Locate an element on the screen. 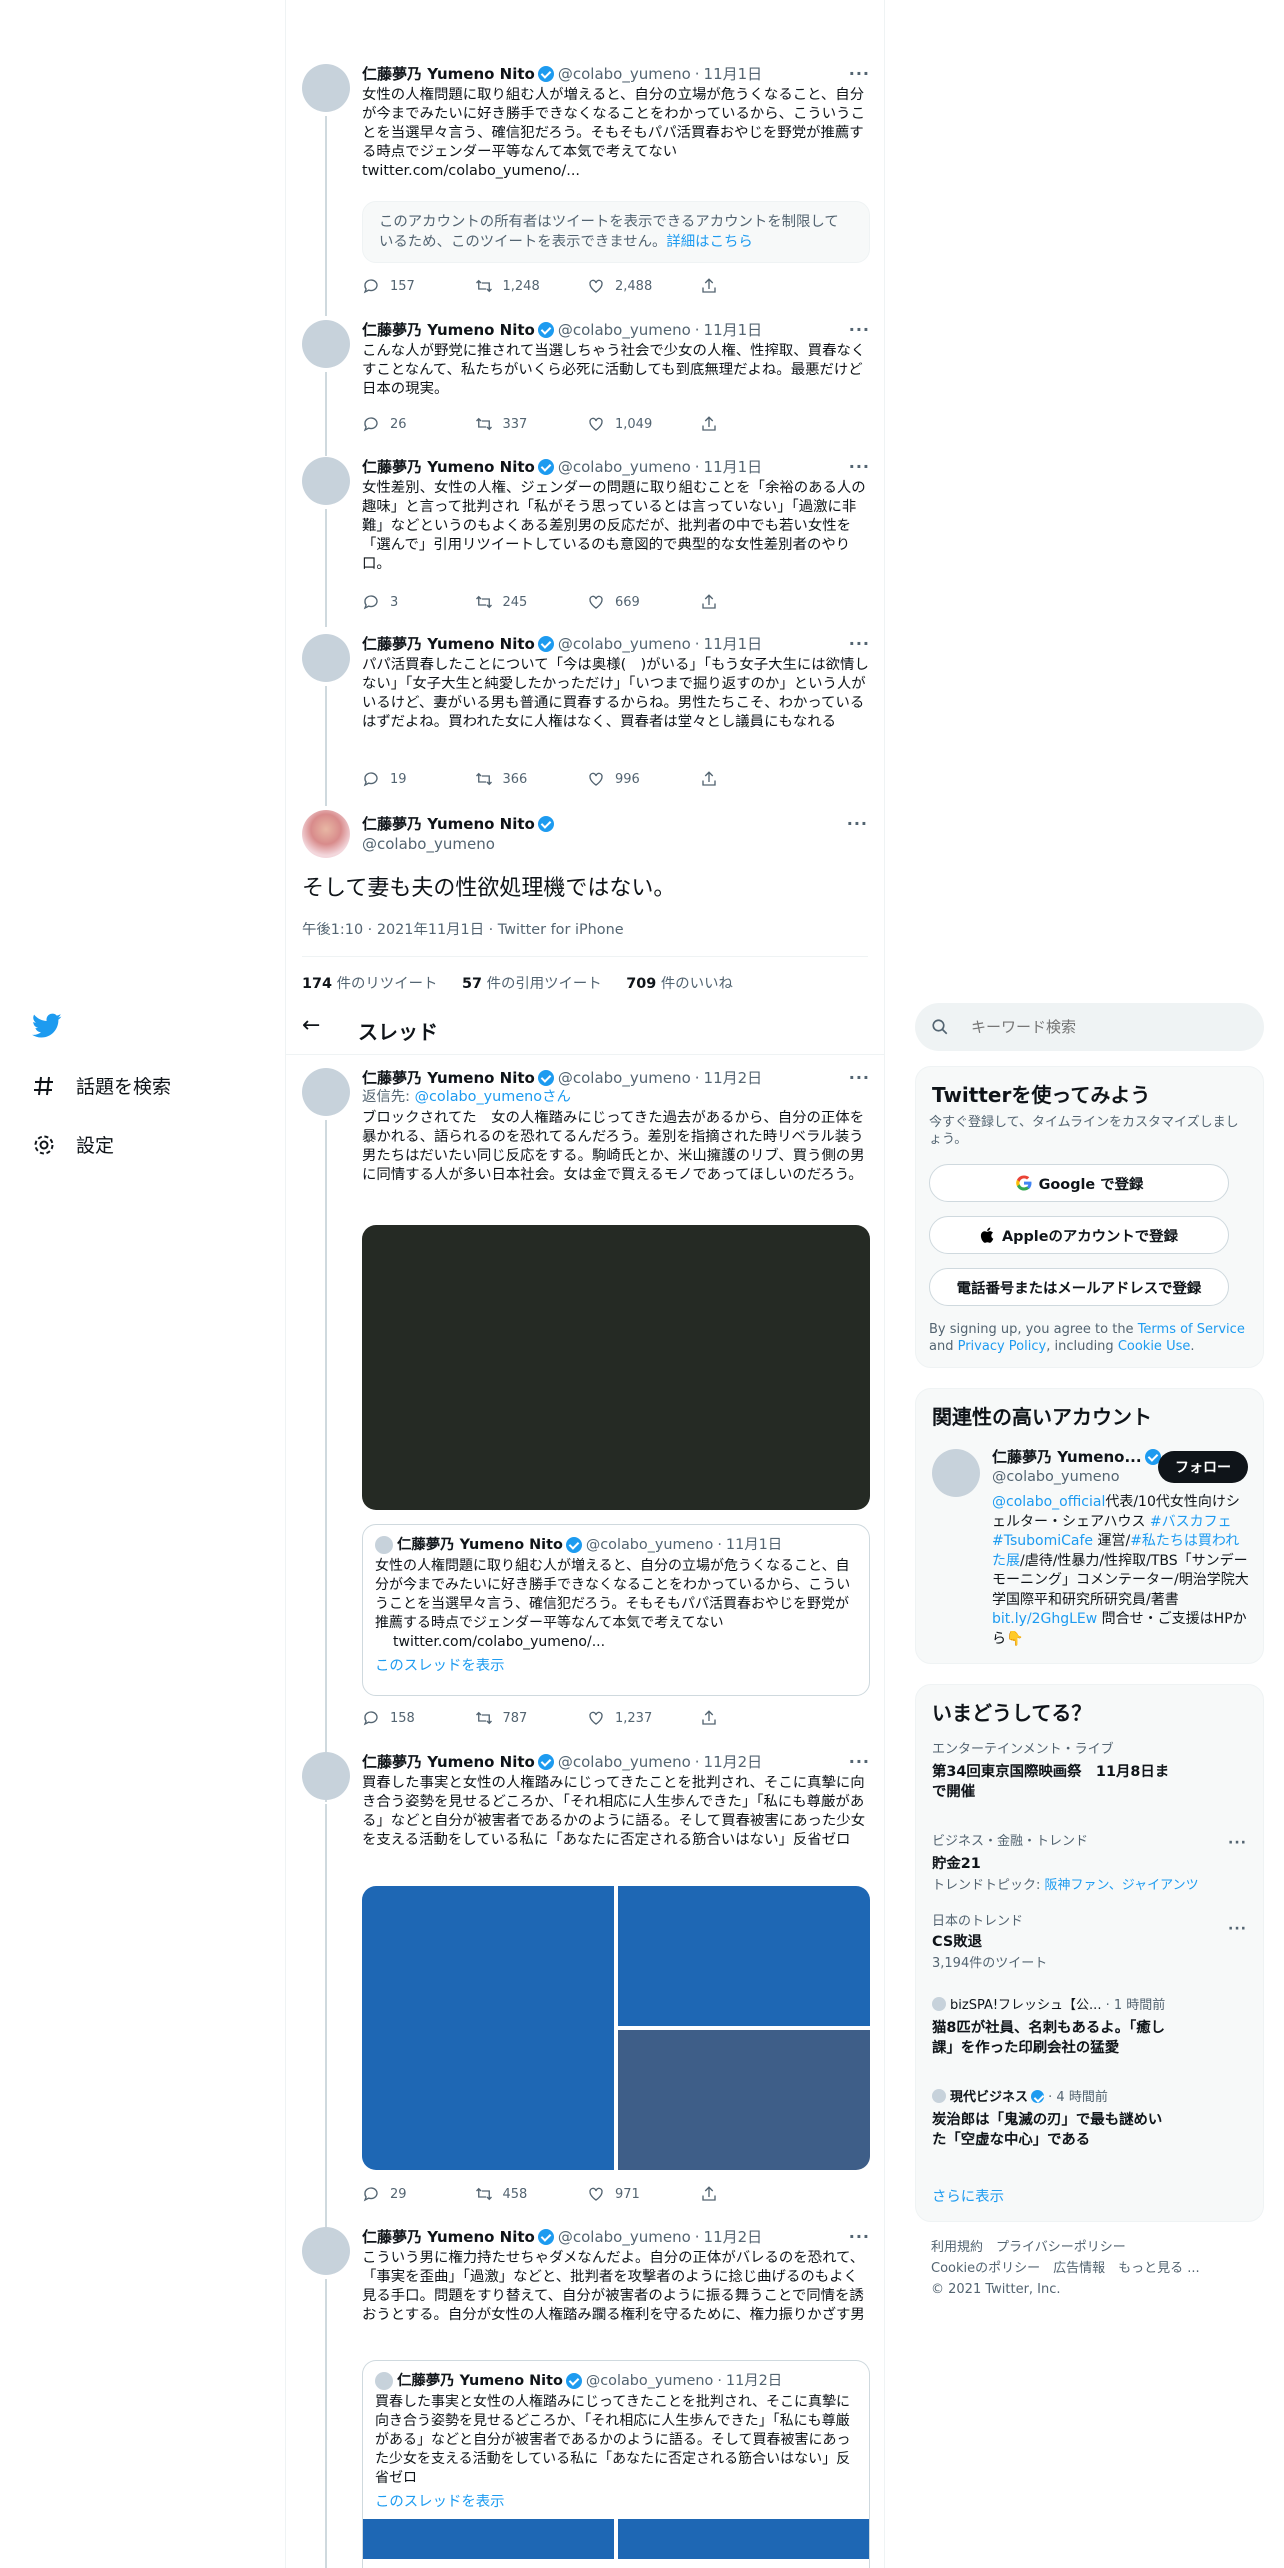  like-button: 2,488 is located at coordinates (643, 286).